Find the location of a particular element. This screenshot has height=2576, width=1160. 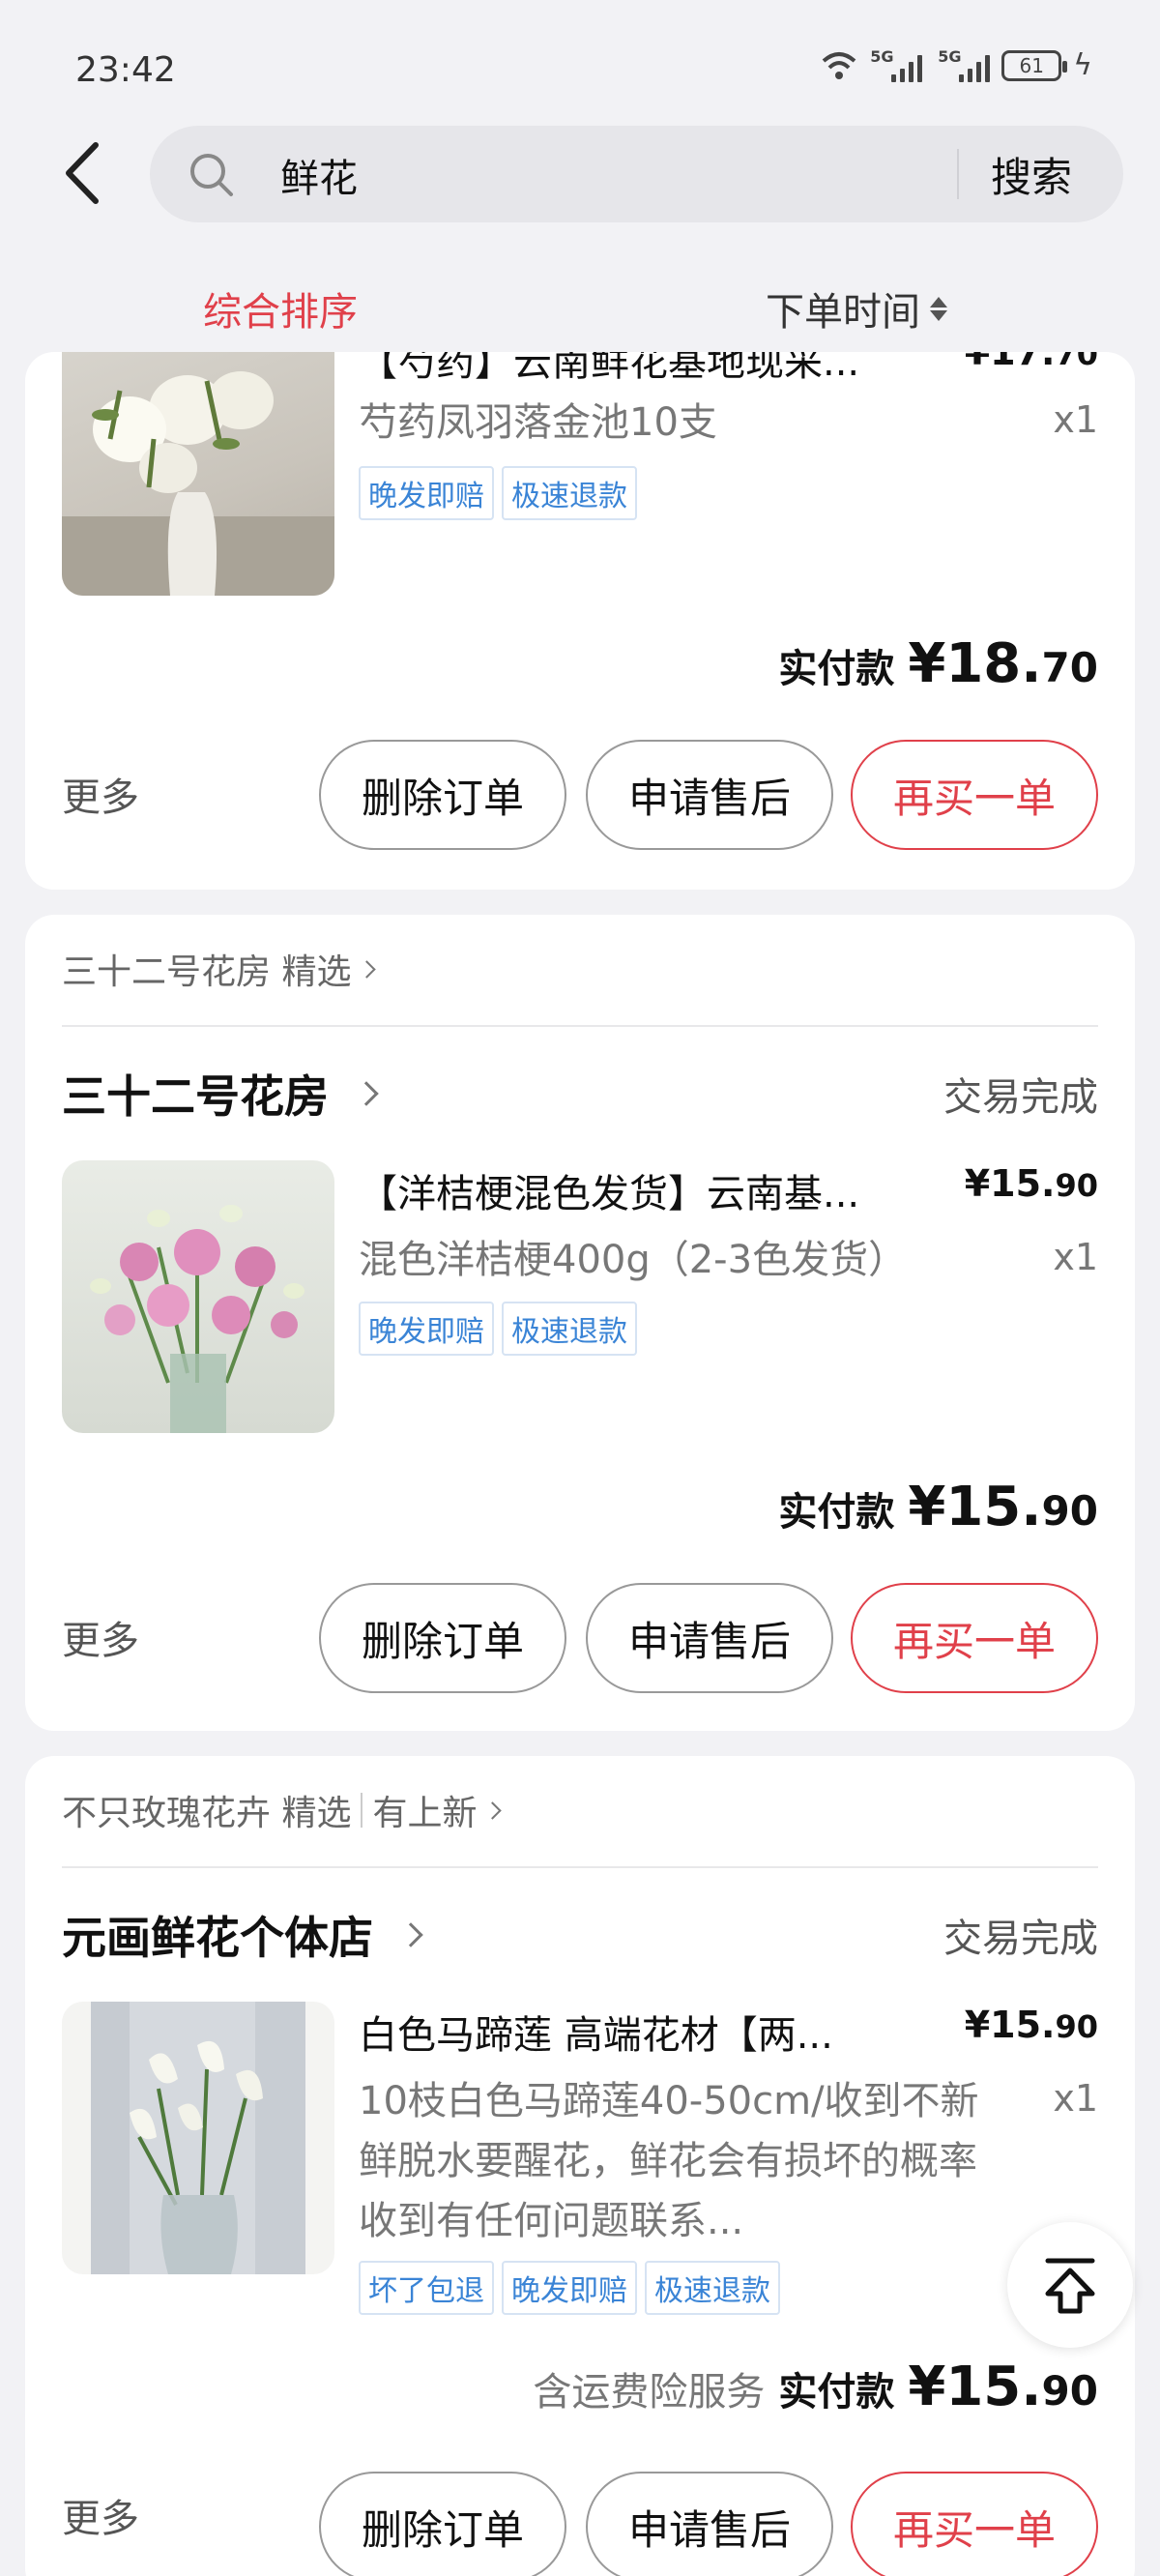

shipping-insurance-label: 含运费险服务 is located at coordinates (650, 2392).